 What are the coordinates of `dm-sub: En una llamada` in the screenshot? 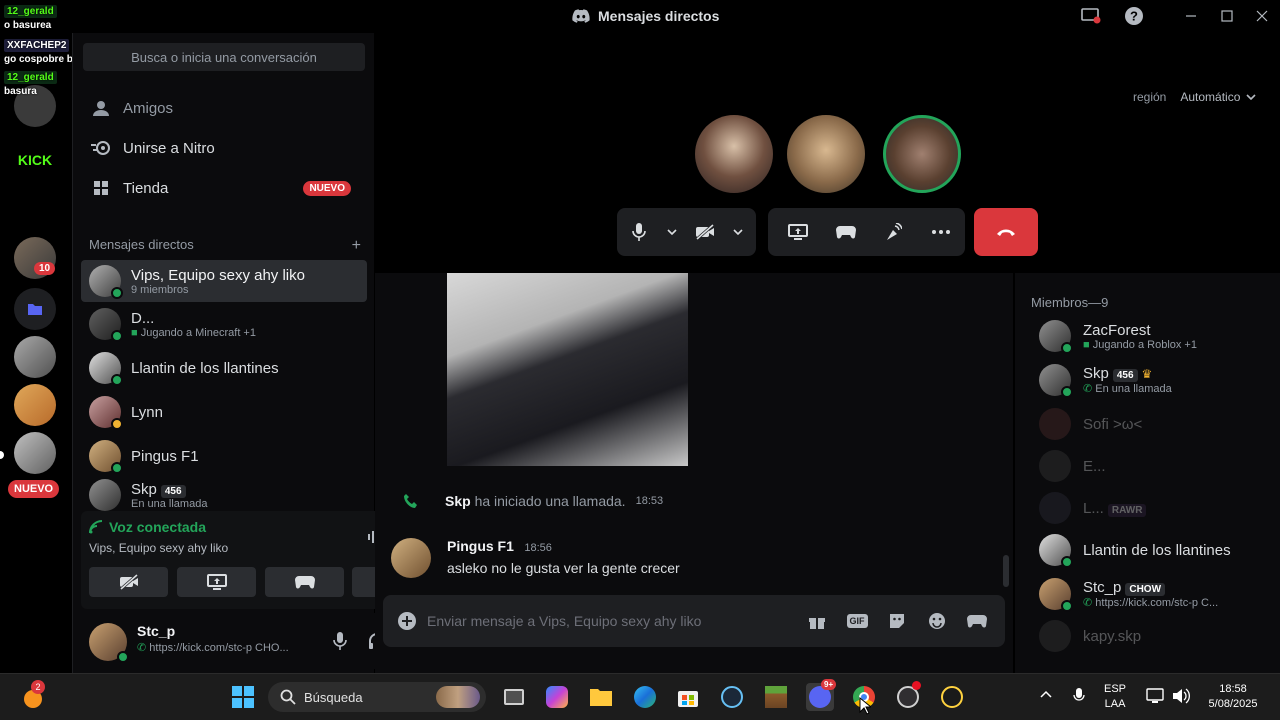 It's located at (169, 503).